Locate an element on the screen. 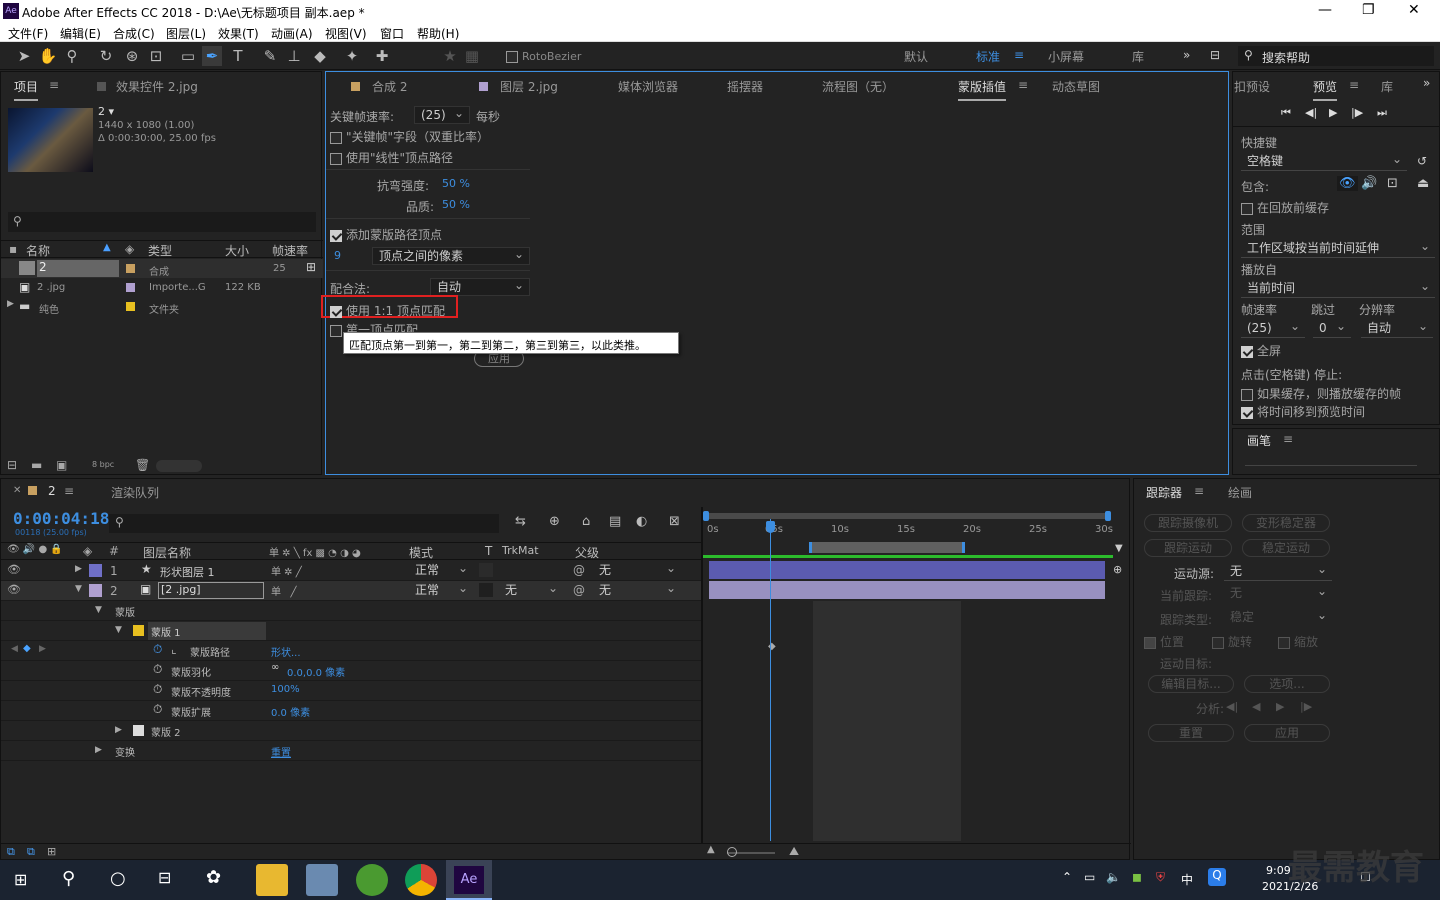  mask-name: 蒙版 1 is located at coordinates (207, 631).